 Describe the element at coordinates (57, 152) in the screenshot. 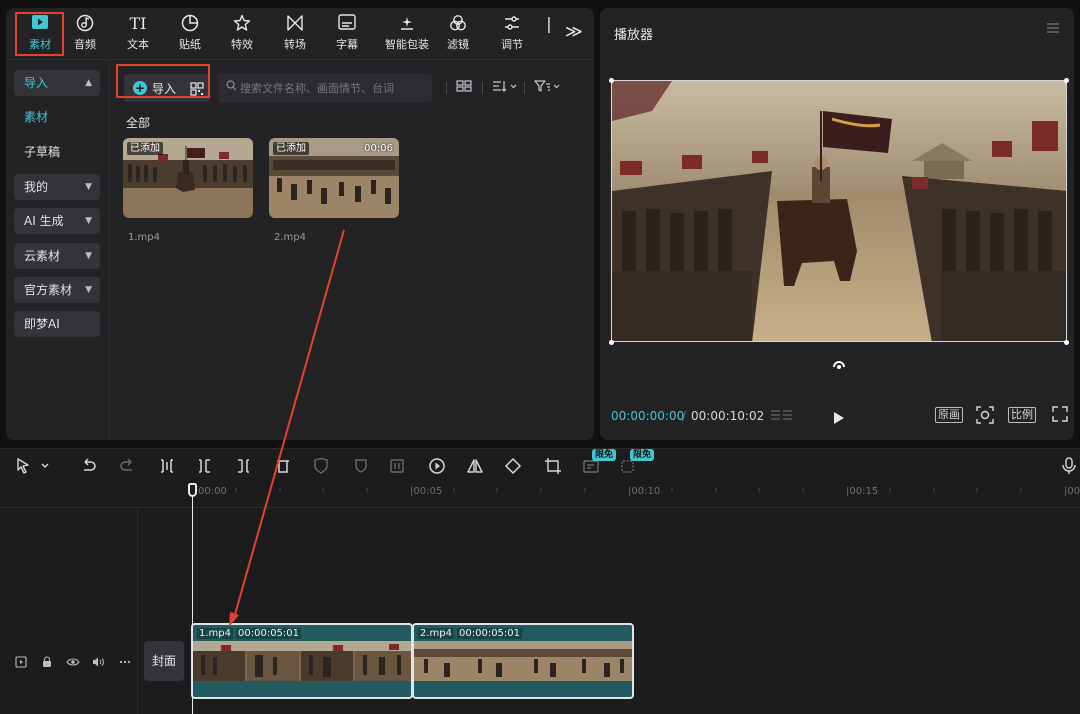

I see `sidebar-item-subdraft: 子草稿` at that location.